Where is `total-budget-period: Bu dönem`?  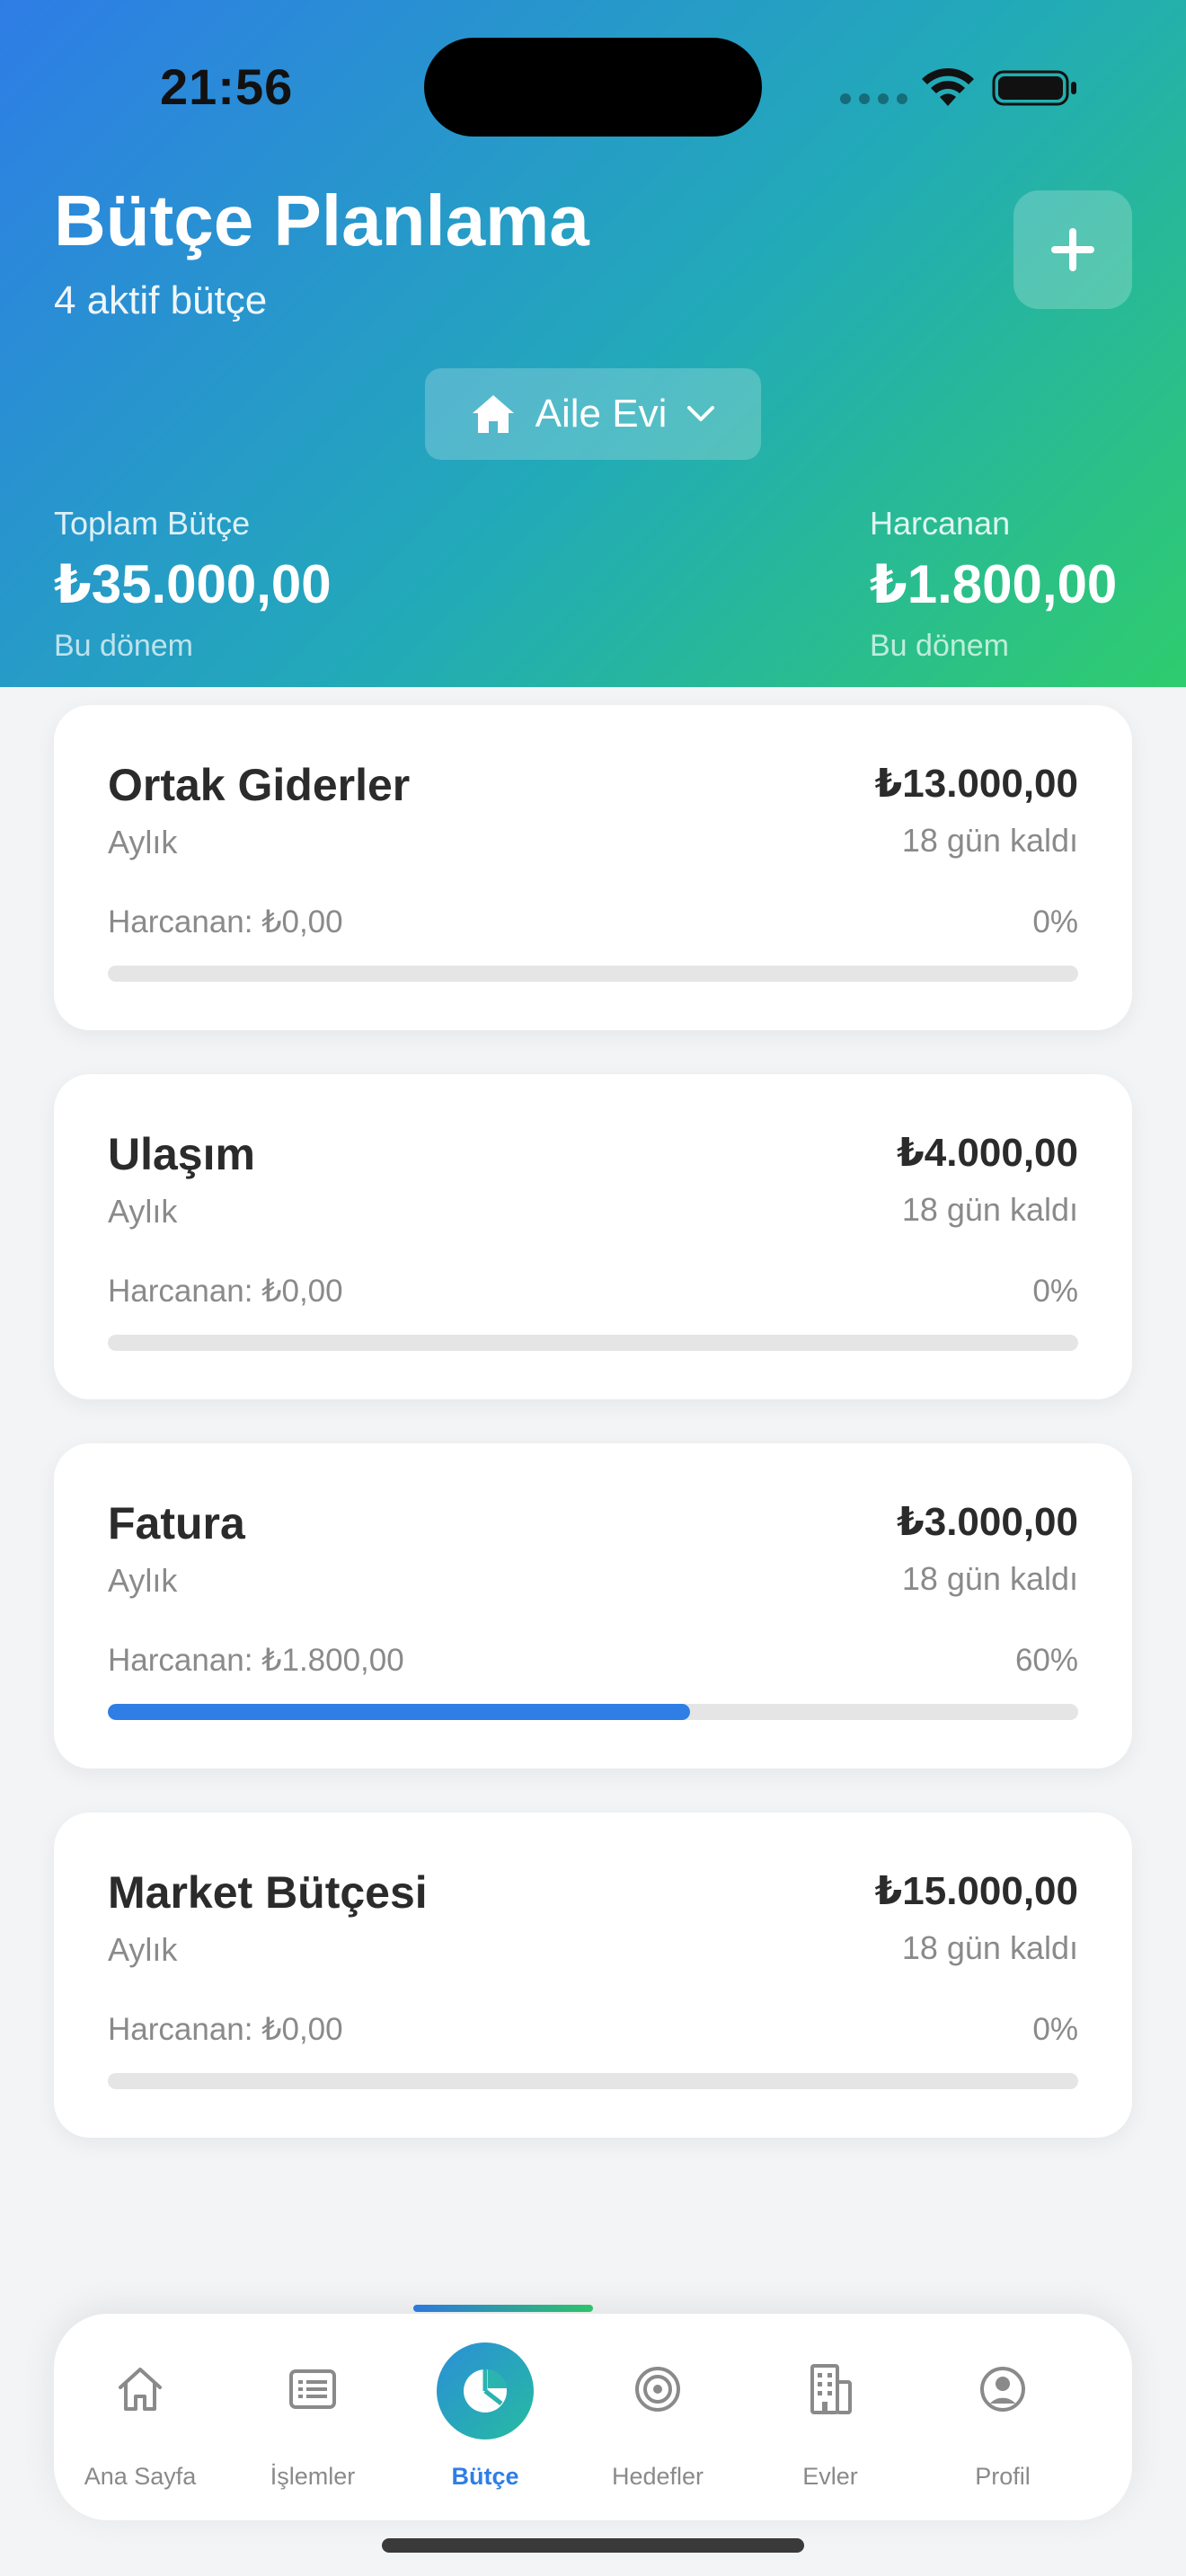 total-budget-period: Bu dönem is located at coordinates (123, 646).